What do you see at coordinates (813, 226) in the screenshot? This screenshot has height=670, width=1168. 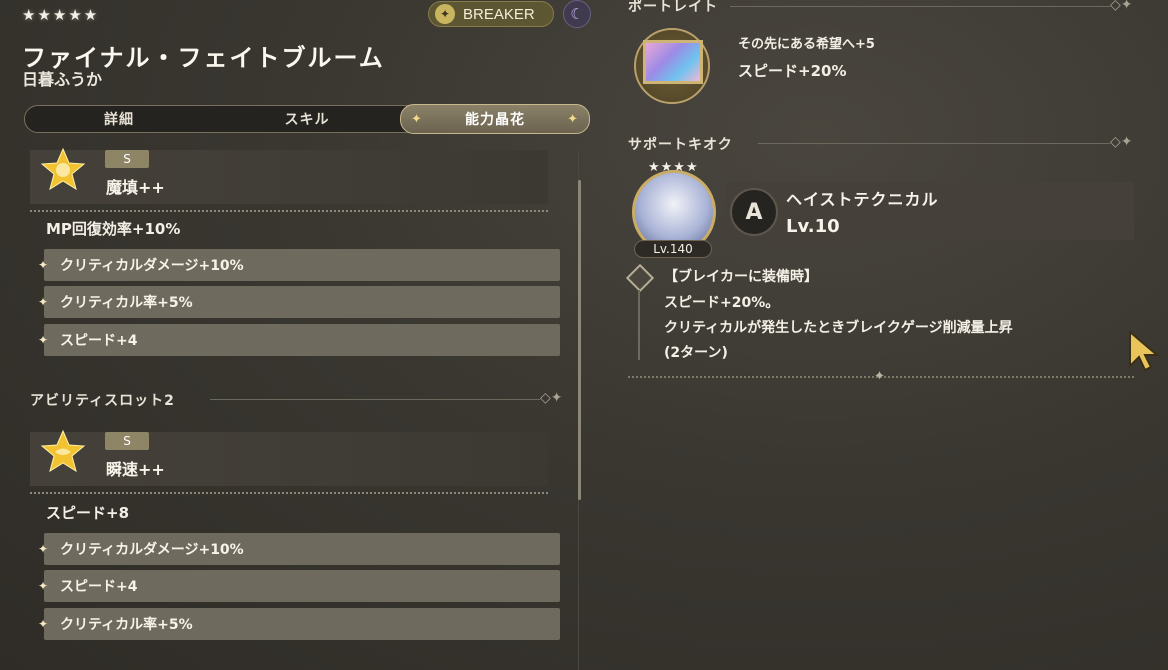 I see `skill-level: Lv.10` at bounding box center [813, 226].